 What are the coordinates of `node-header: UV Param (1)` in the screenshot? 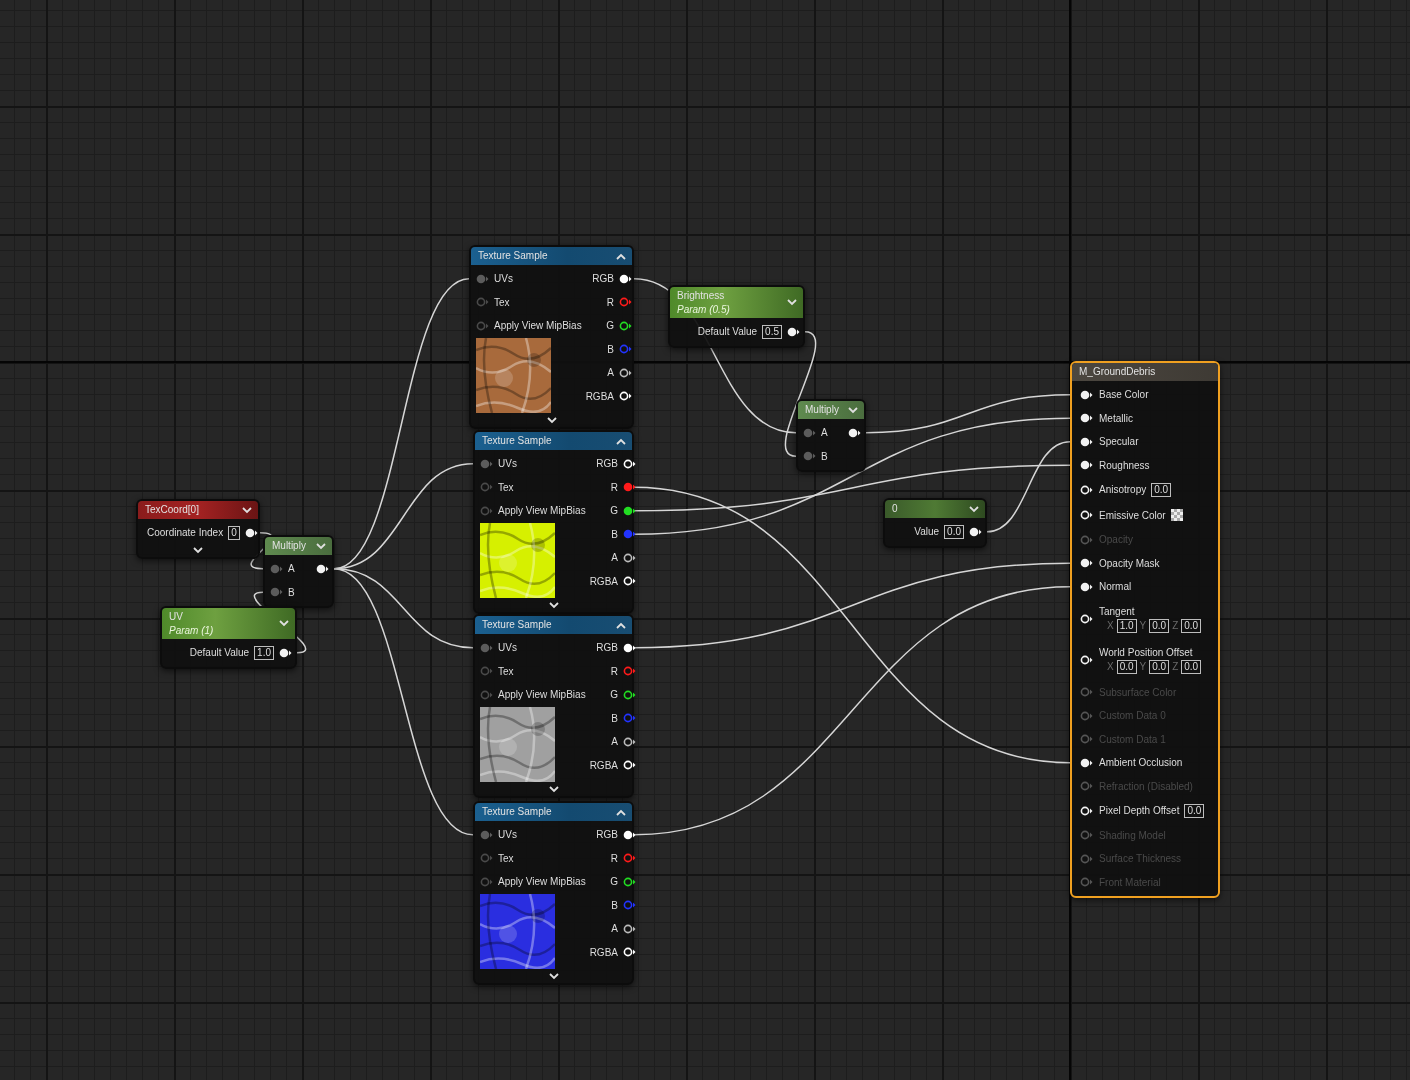 It's located at (228, 623).